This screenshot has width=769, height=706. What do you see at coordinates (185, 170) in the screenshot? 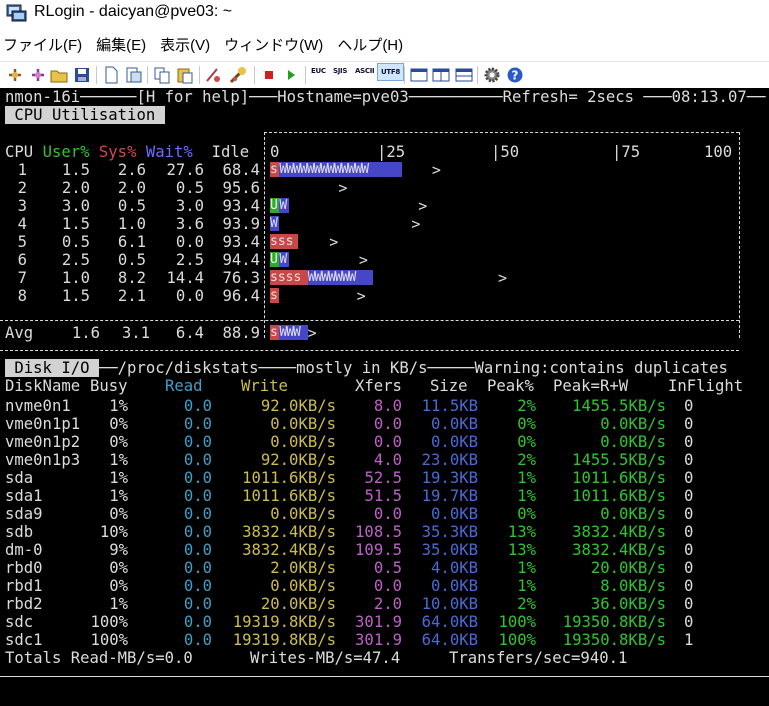
I see `cpu-cell-wait: 27.6` at bounding box center [185, 170].